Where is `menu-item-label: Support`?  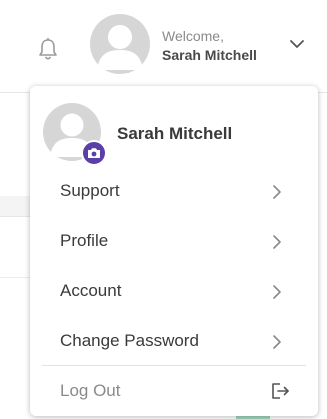 menu-item-label: Support is located at coordinates (90, 190).